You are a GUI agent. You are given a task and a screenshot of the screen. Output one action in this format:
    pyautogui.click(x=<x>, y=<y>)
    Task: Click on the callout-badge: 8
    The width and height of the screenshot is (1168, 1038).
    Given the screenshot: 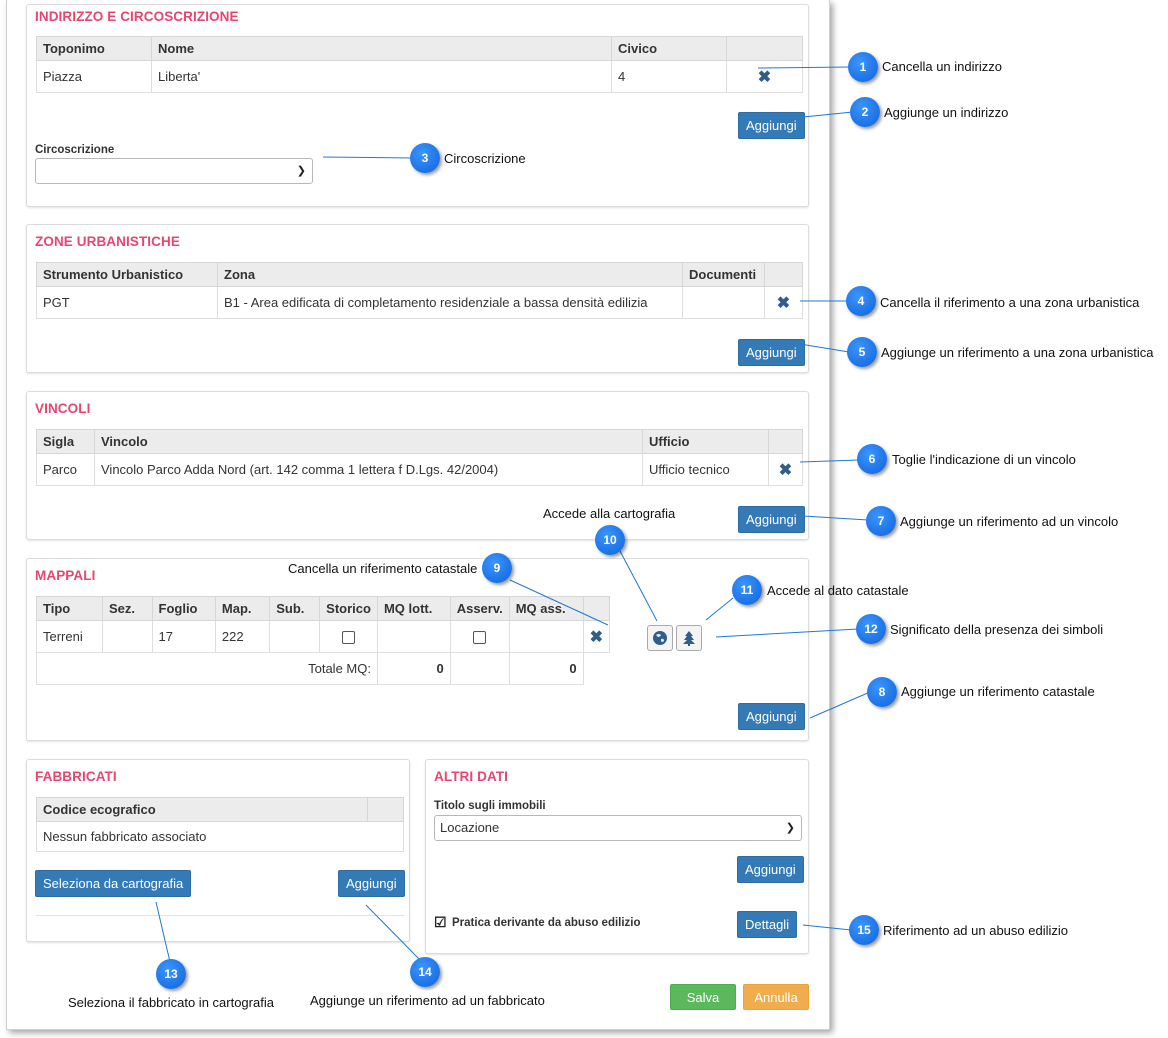 What is the action you would take?
    pyautogui.click(x=882, y=692)
    